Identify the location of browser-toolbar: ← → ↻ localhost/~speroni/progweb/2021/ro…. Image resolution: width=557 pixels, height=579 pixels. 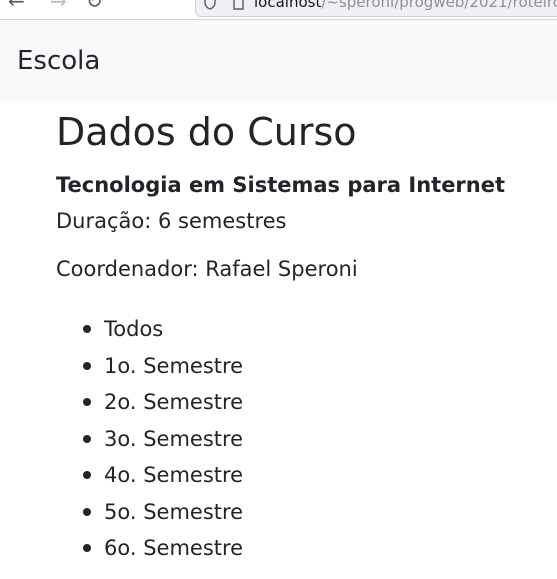
(278, 10).